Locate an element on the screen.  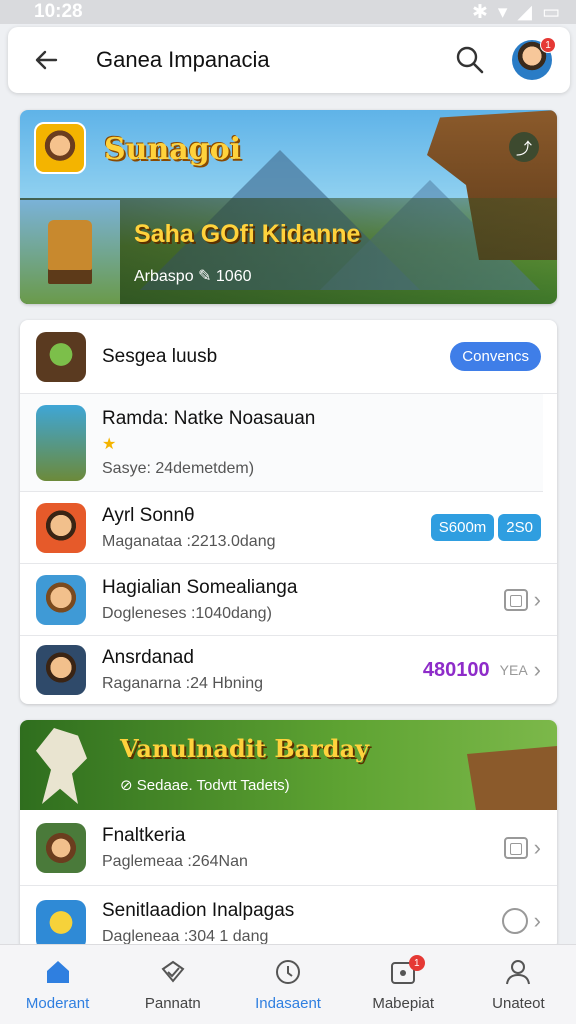
library-icon is located at coordinates (173, 972).